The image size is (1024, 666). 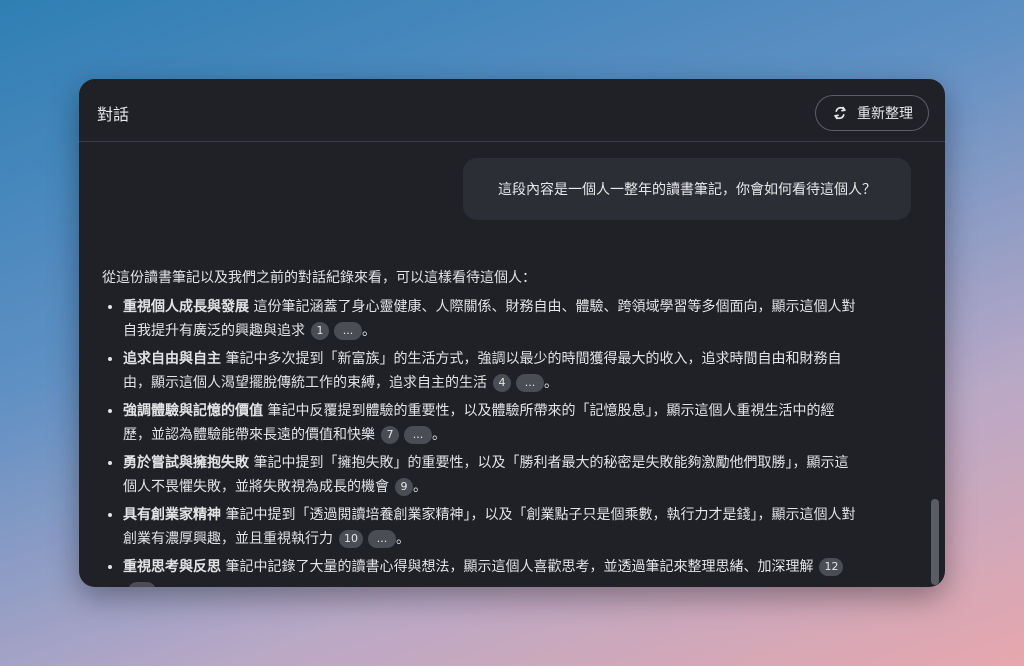 I want to click on item-title: 重視思考與反思, so click(x=172, y=567).